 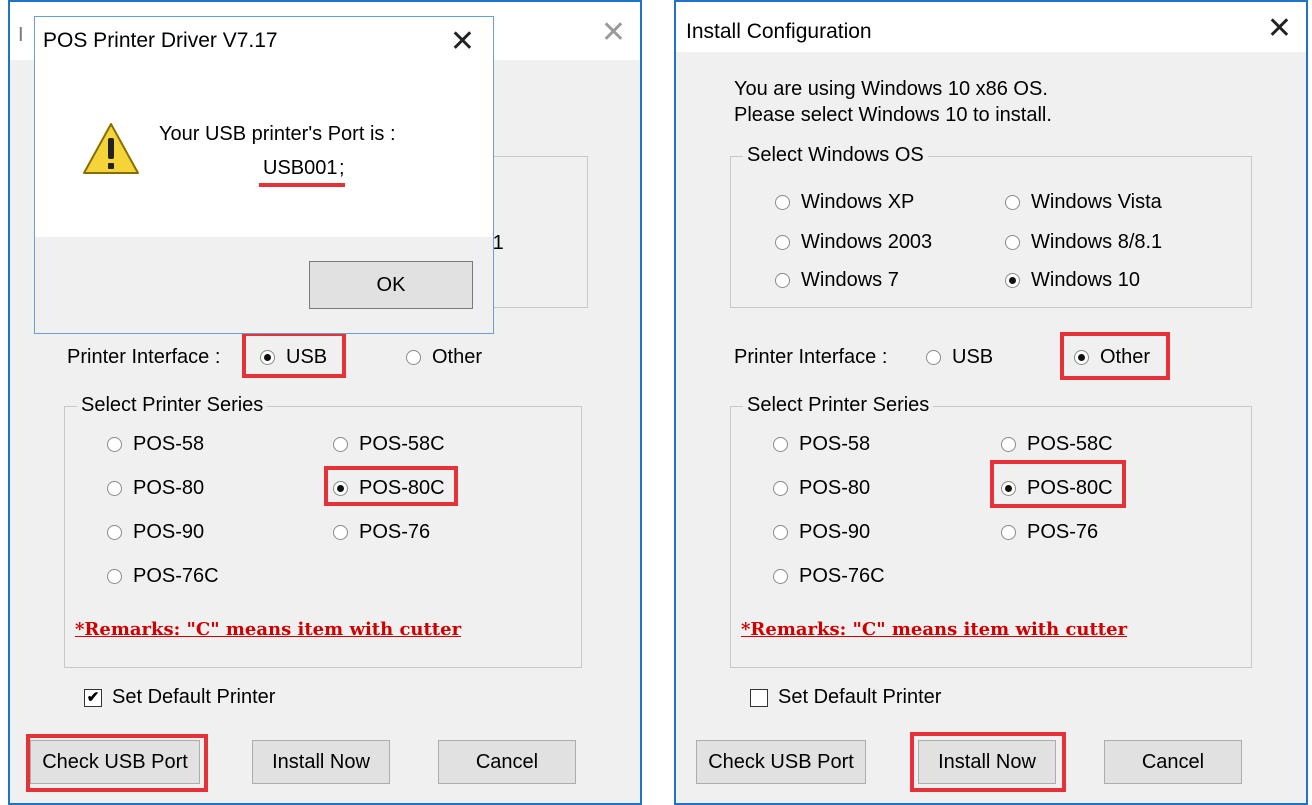 What do you see at coordinates (1173, 762) in the screenshot?
I see `right-cancel-button: Cancel` at bounding box center [1173, 762].